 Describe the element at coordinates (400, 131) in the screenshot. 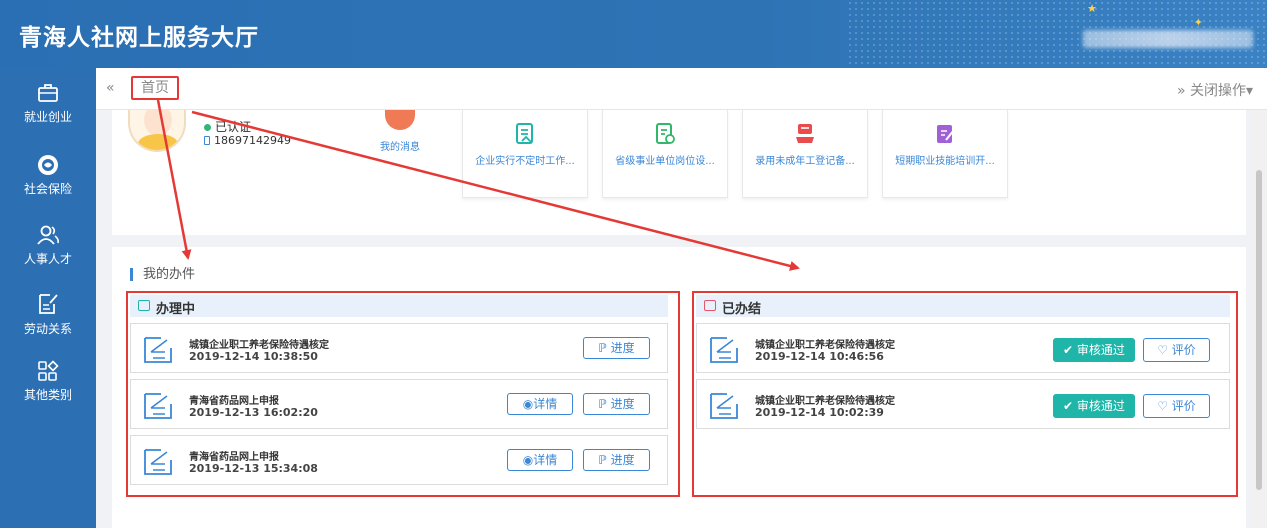

I see `my-messages-button: 我的消息` at that location.